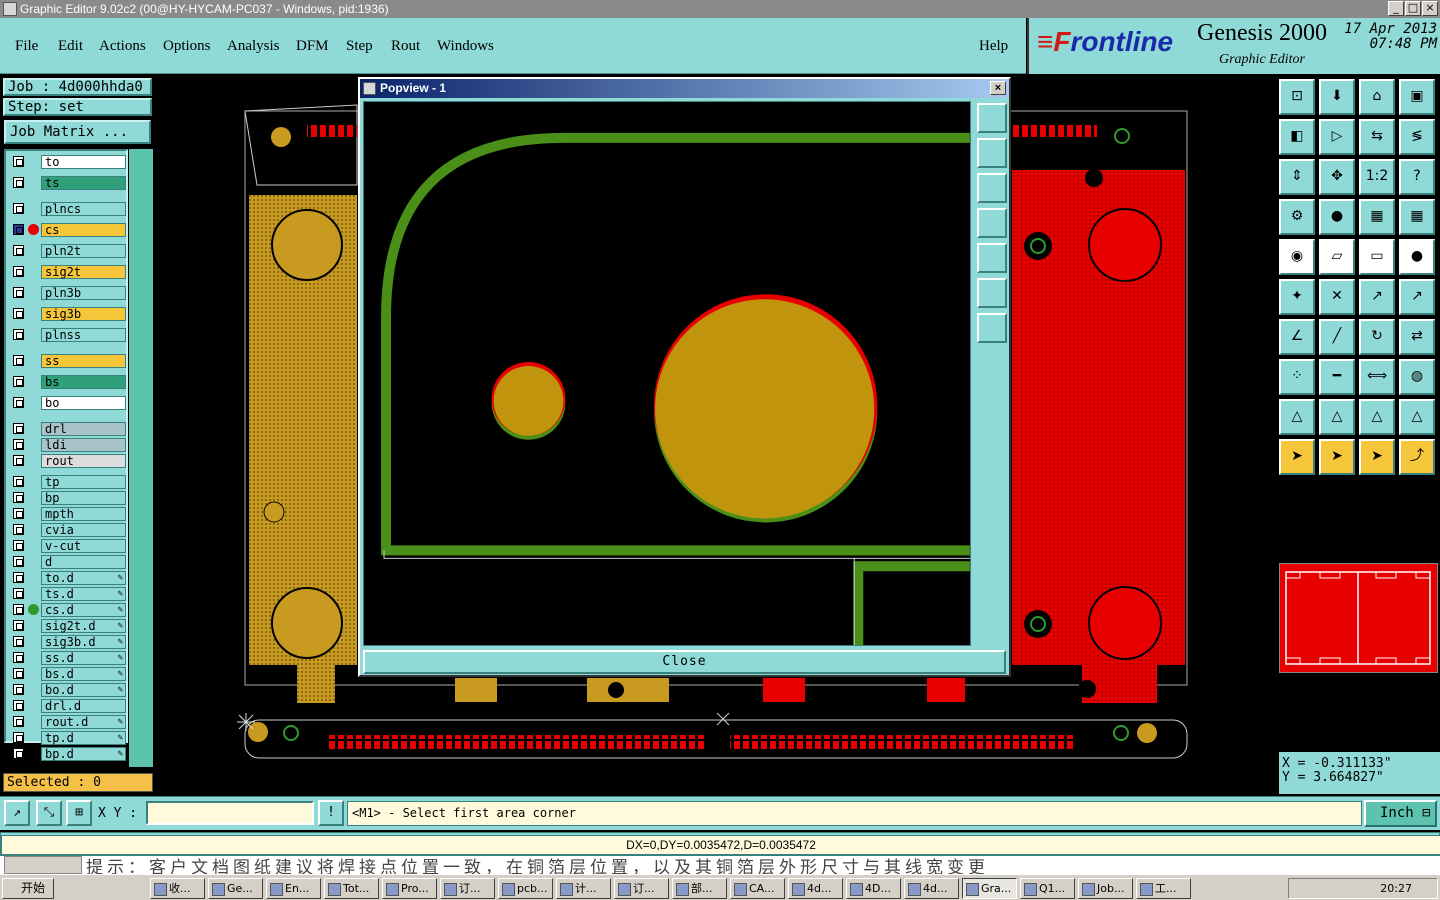 Image resolution: width=1440 pixels, height=900 pixels. Describe the element at coordinates (992, 258) in the screenshot. I see `popview-pan-right-button` at that location.